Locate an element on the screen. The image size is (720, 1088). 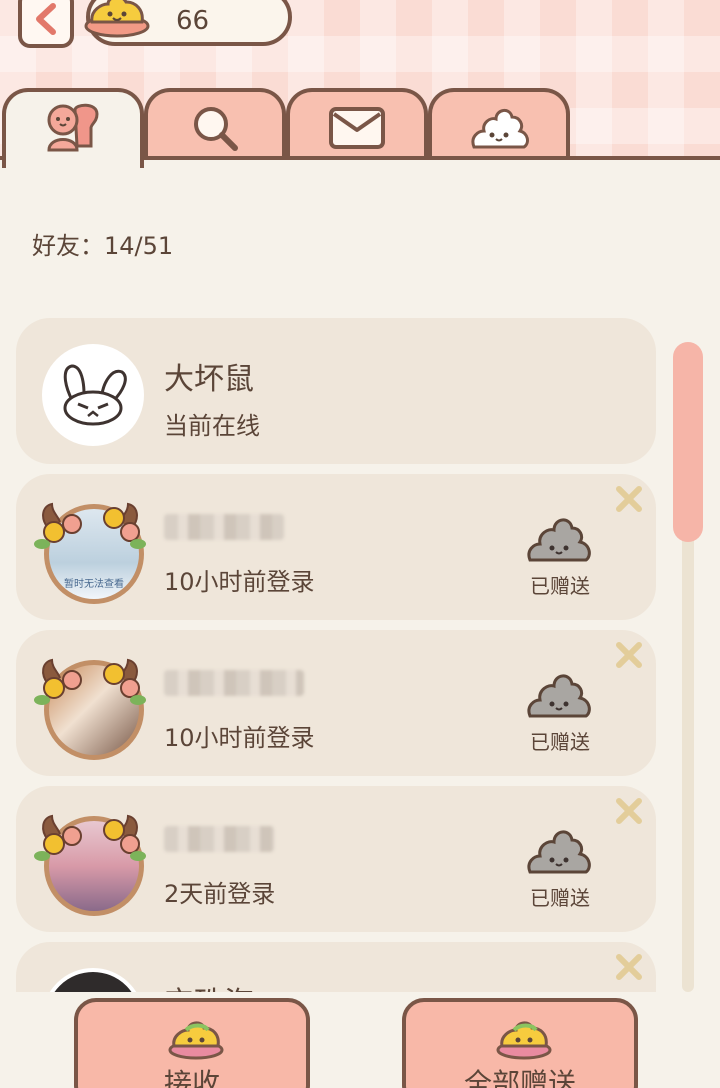
receive-button: 接收 is located at coordinates (192, 1043).